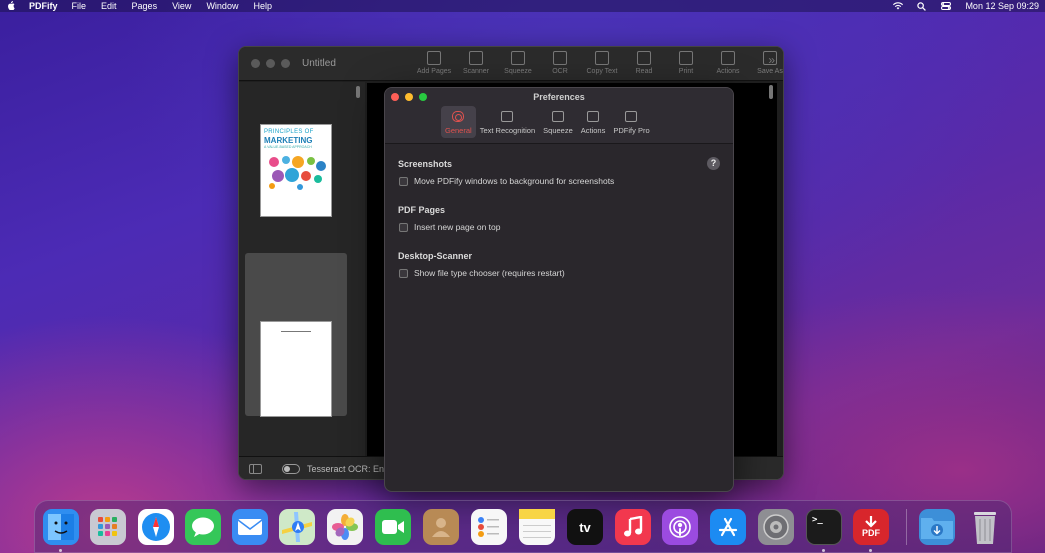 This screenshot has width=1045, height=553. Describe the element at coordinates (898, 6) in the screenshot. I see `wifi-icon` at that location.